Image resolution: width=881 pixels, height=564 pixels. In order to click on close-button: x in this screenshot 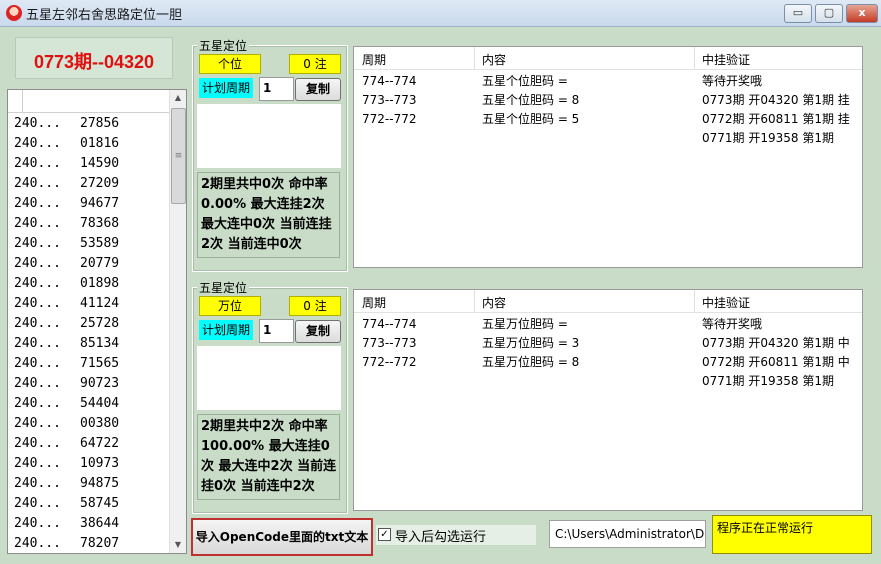, I will do `click(862, 13)`.